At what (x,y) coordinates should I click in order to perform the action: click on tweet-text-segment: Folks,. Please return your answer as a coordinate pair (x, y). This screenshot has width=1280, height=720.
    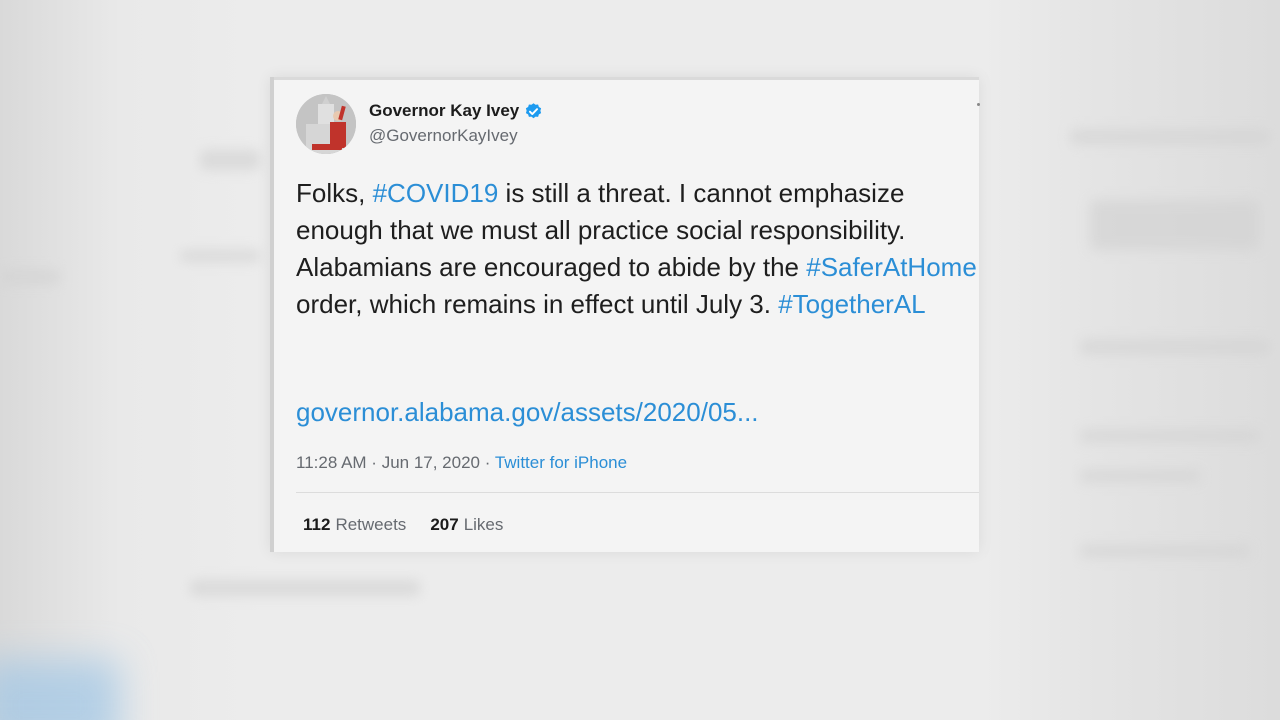
    Looking at the image, I should click on (334, 193).